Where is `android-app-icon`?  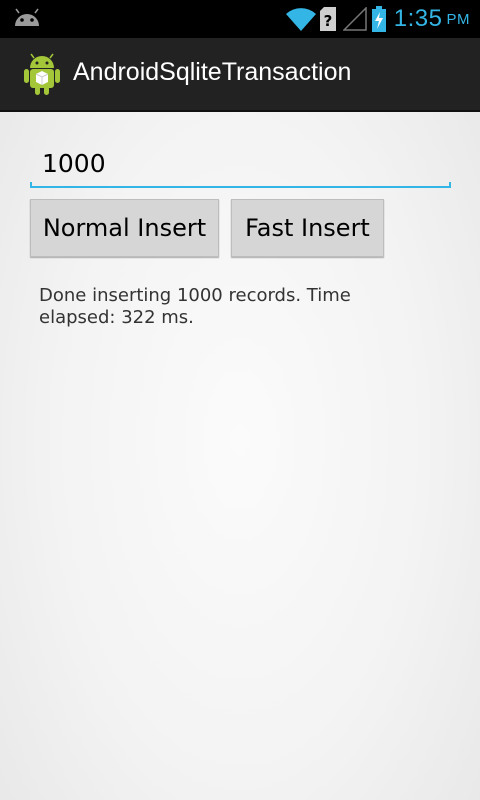 android-app-icon is located at coordinates (42, 74).